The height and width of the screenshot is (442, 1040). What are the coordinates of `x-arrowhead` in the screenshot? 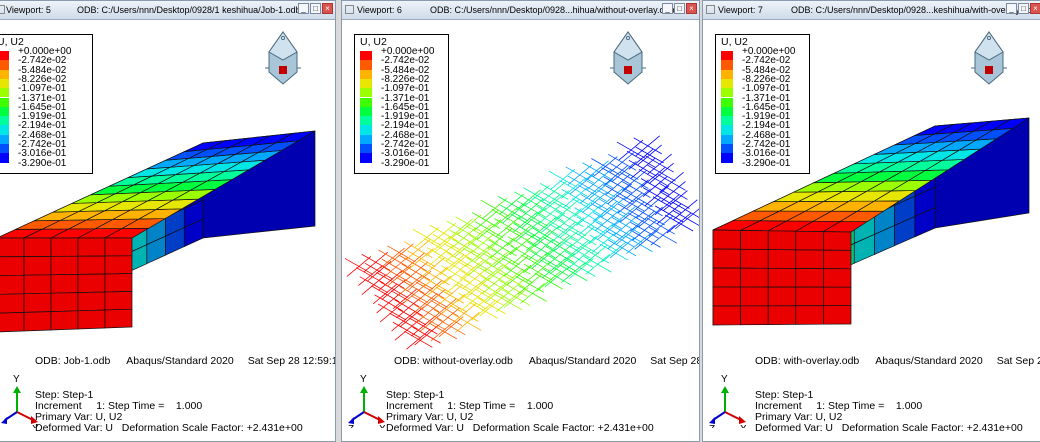 It's located at (381, 420).